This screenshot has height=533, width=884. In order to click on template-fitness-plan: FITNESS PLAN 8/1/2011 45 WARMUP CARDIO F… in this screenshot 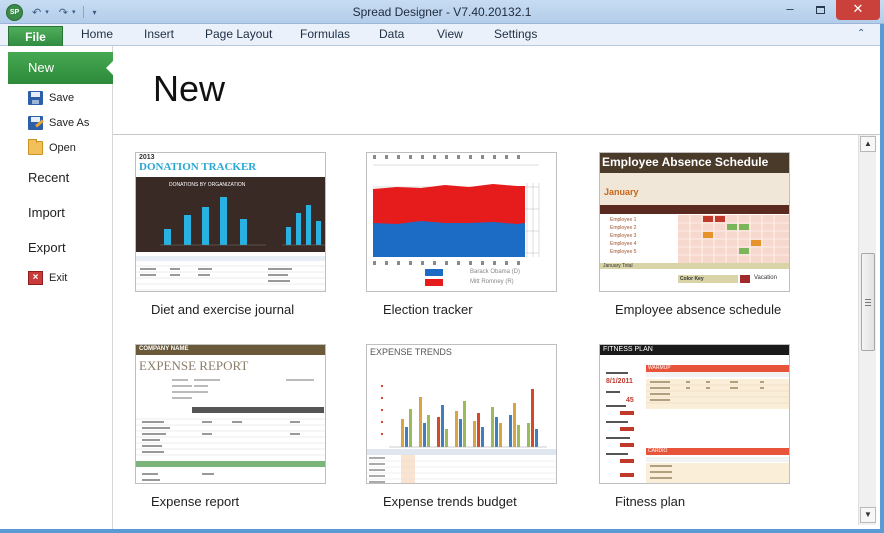, I will do `click(699, 429)`.